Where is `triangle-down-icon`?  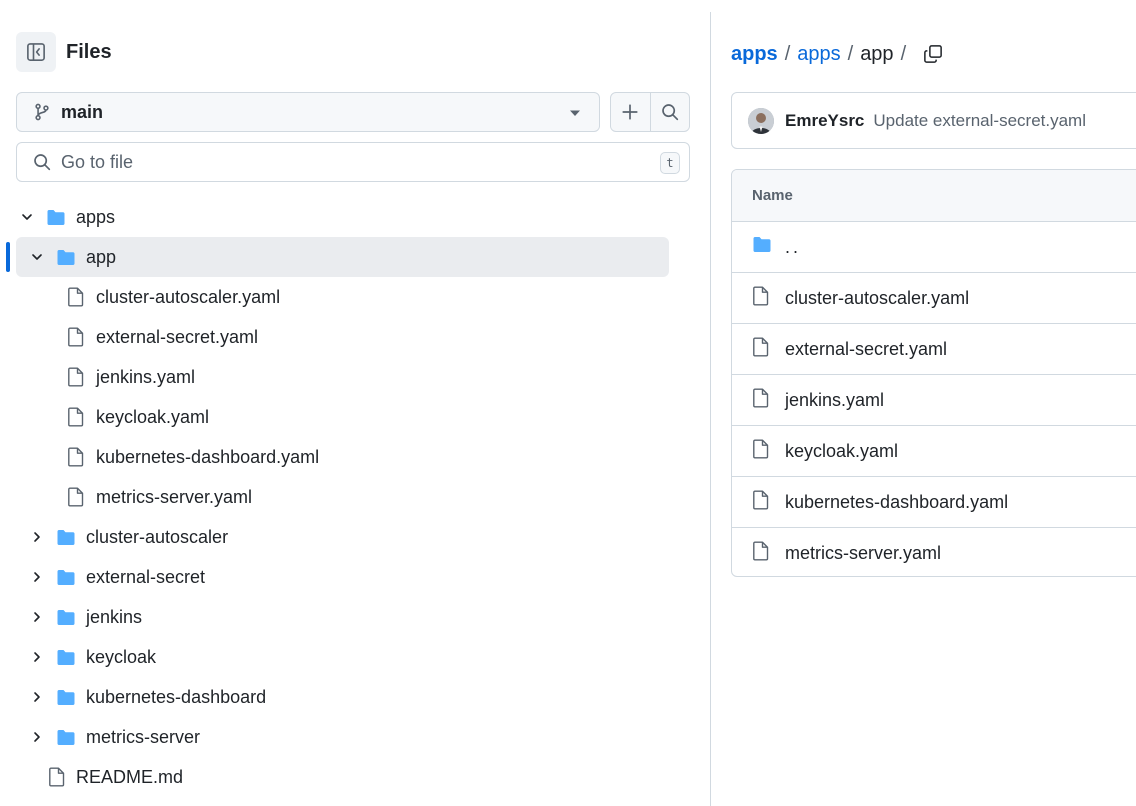
triangle-down-icon is located at coordinates (575, 113).